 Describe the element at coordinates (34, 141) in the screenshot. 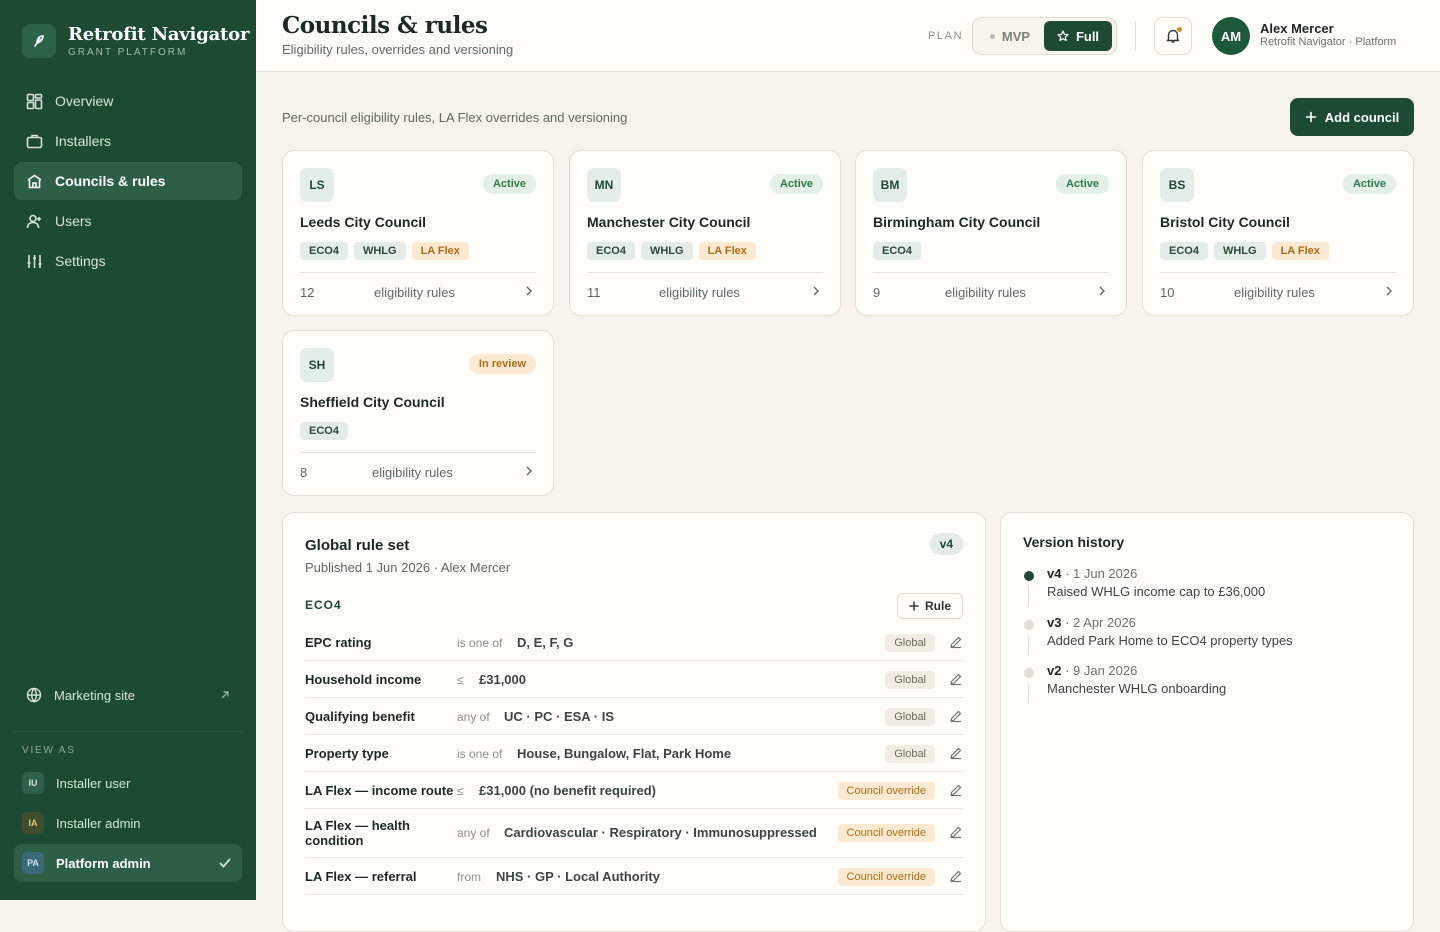

I see `briefcase-icon` at that location.